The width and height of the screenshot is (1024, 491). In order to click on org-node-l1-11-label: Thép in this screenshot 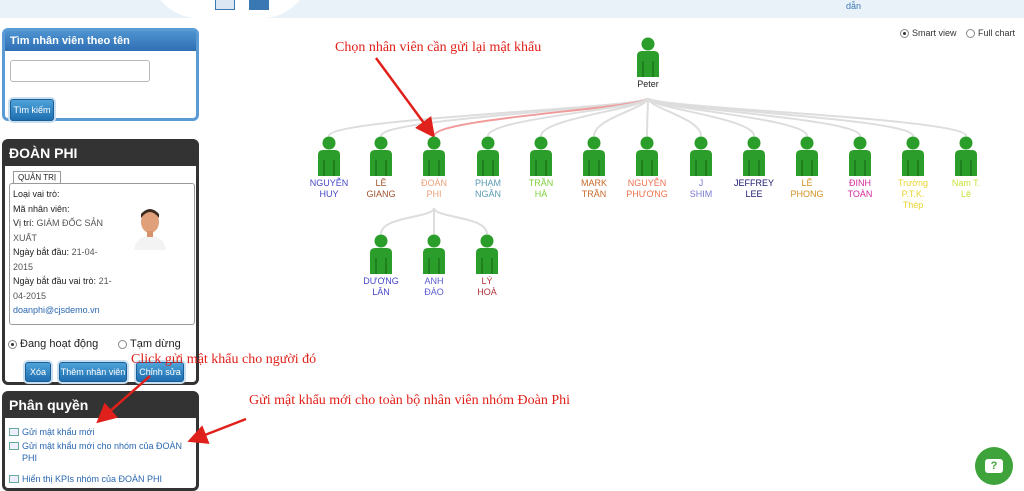, I will do `click(913, 205)`.